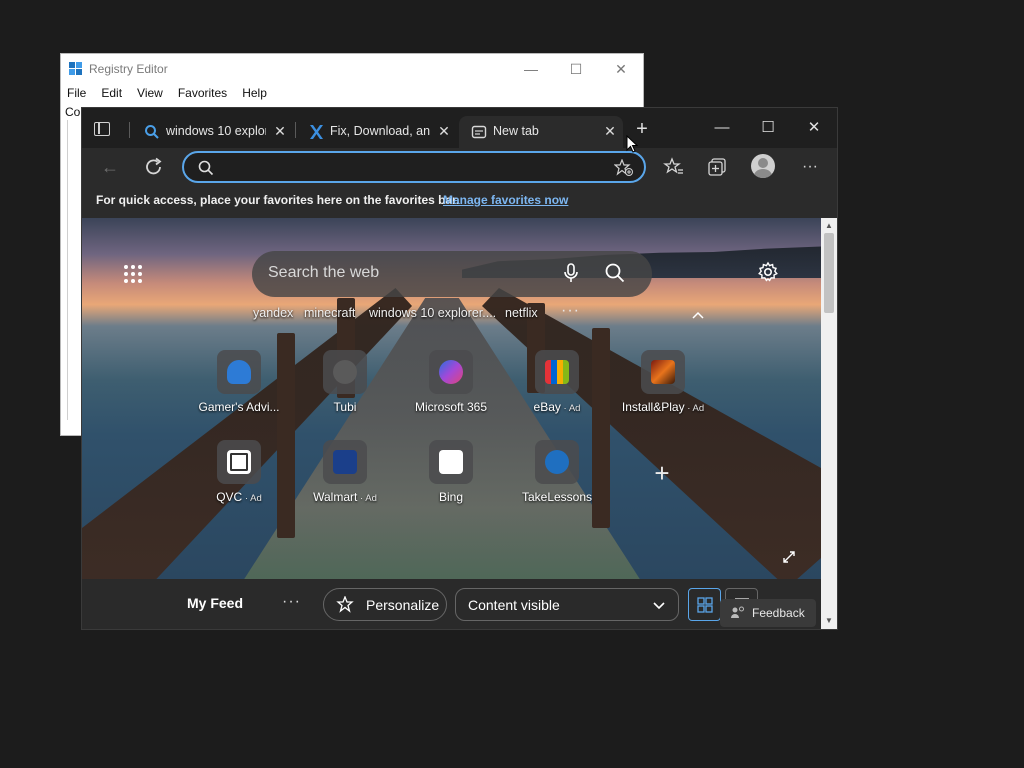 This screenshot has height=768, width=1024. I want to click on install-and-play-icon, so click(663, 372).